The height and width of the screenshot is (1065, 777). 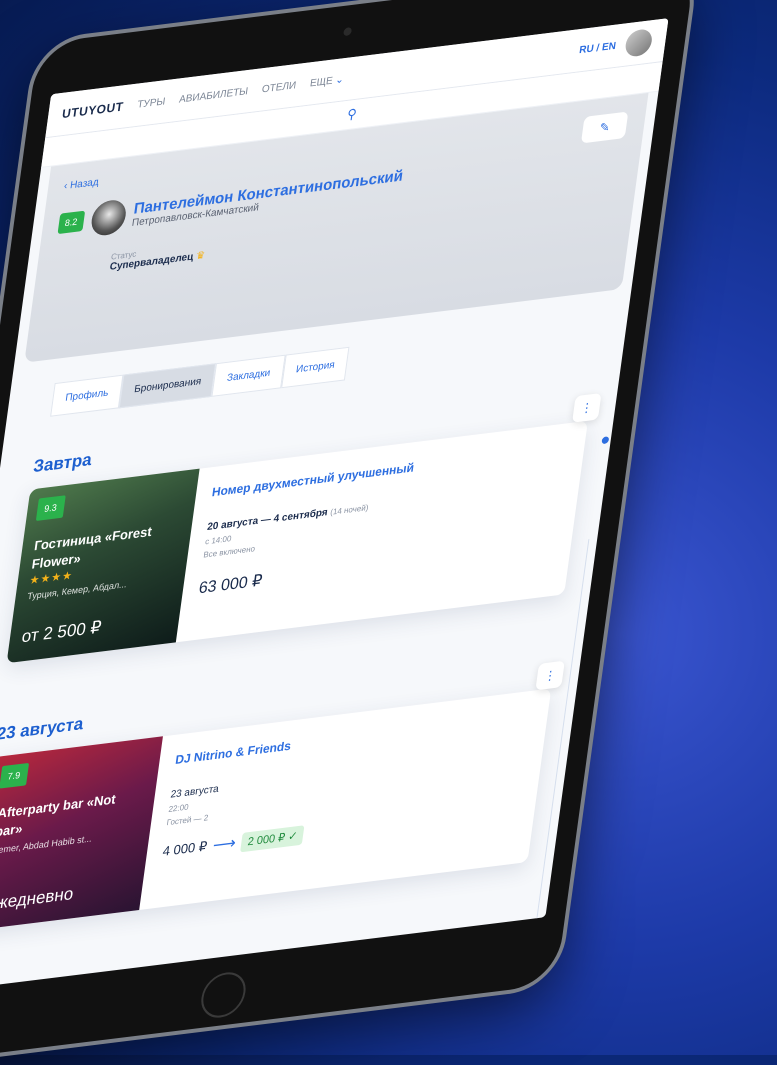 What do you see at coordinates (272, 838) in the screenshot?
I see `new-price: 2 000 ₽ ✓` at bounding box center [272, 838].